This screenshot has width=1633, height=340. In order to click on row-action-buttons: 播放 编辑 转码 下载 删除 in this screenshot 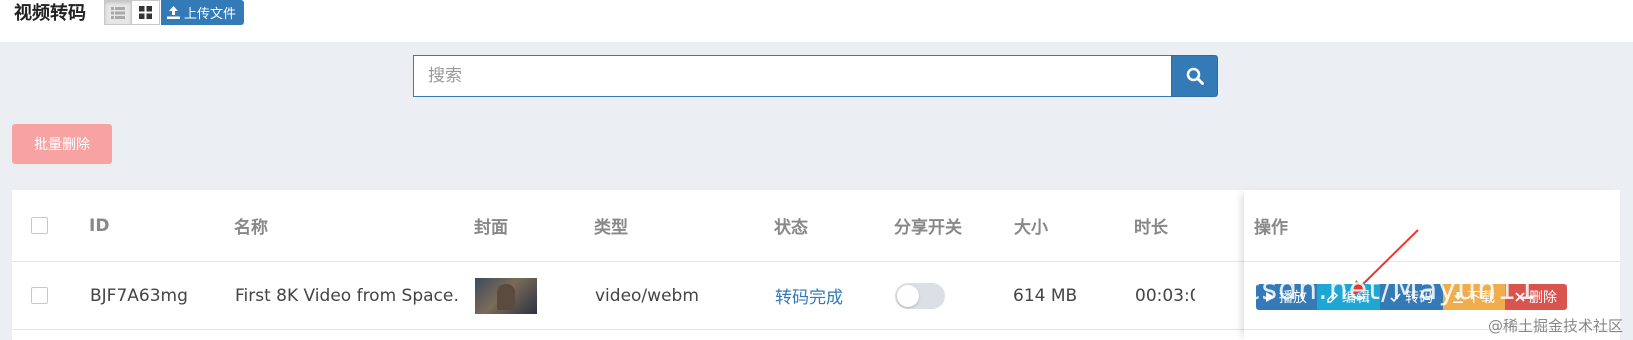, I will do `click(1411, 297)`.